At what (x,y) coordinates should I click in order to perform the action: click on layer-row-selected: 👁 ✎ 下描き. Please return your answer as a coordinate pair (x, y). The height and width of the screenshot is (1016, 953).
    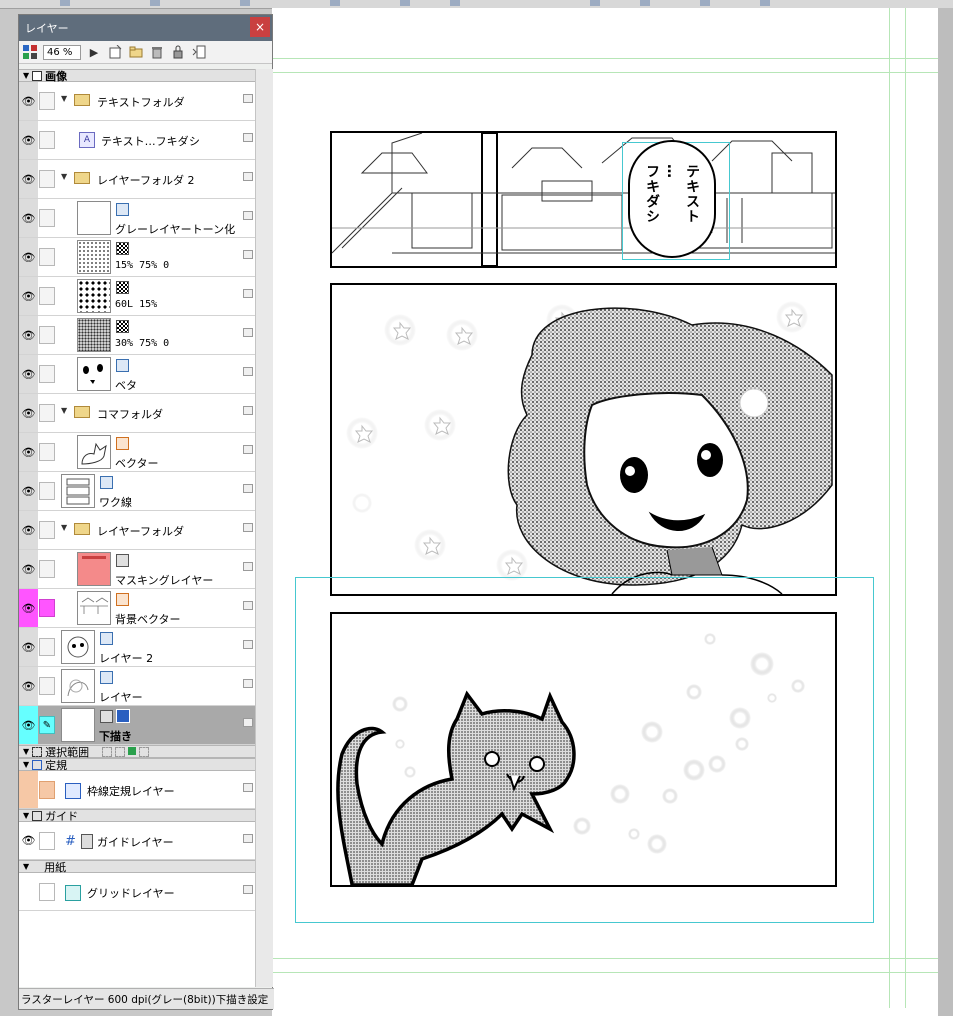
    Looking at the image, I should click on (137, 725).